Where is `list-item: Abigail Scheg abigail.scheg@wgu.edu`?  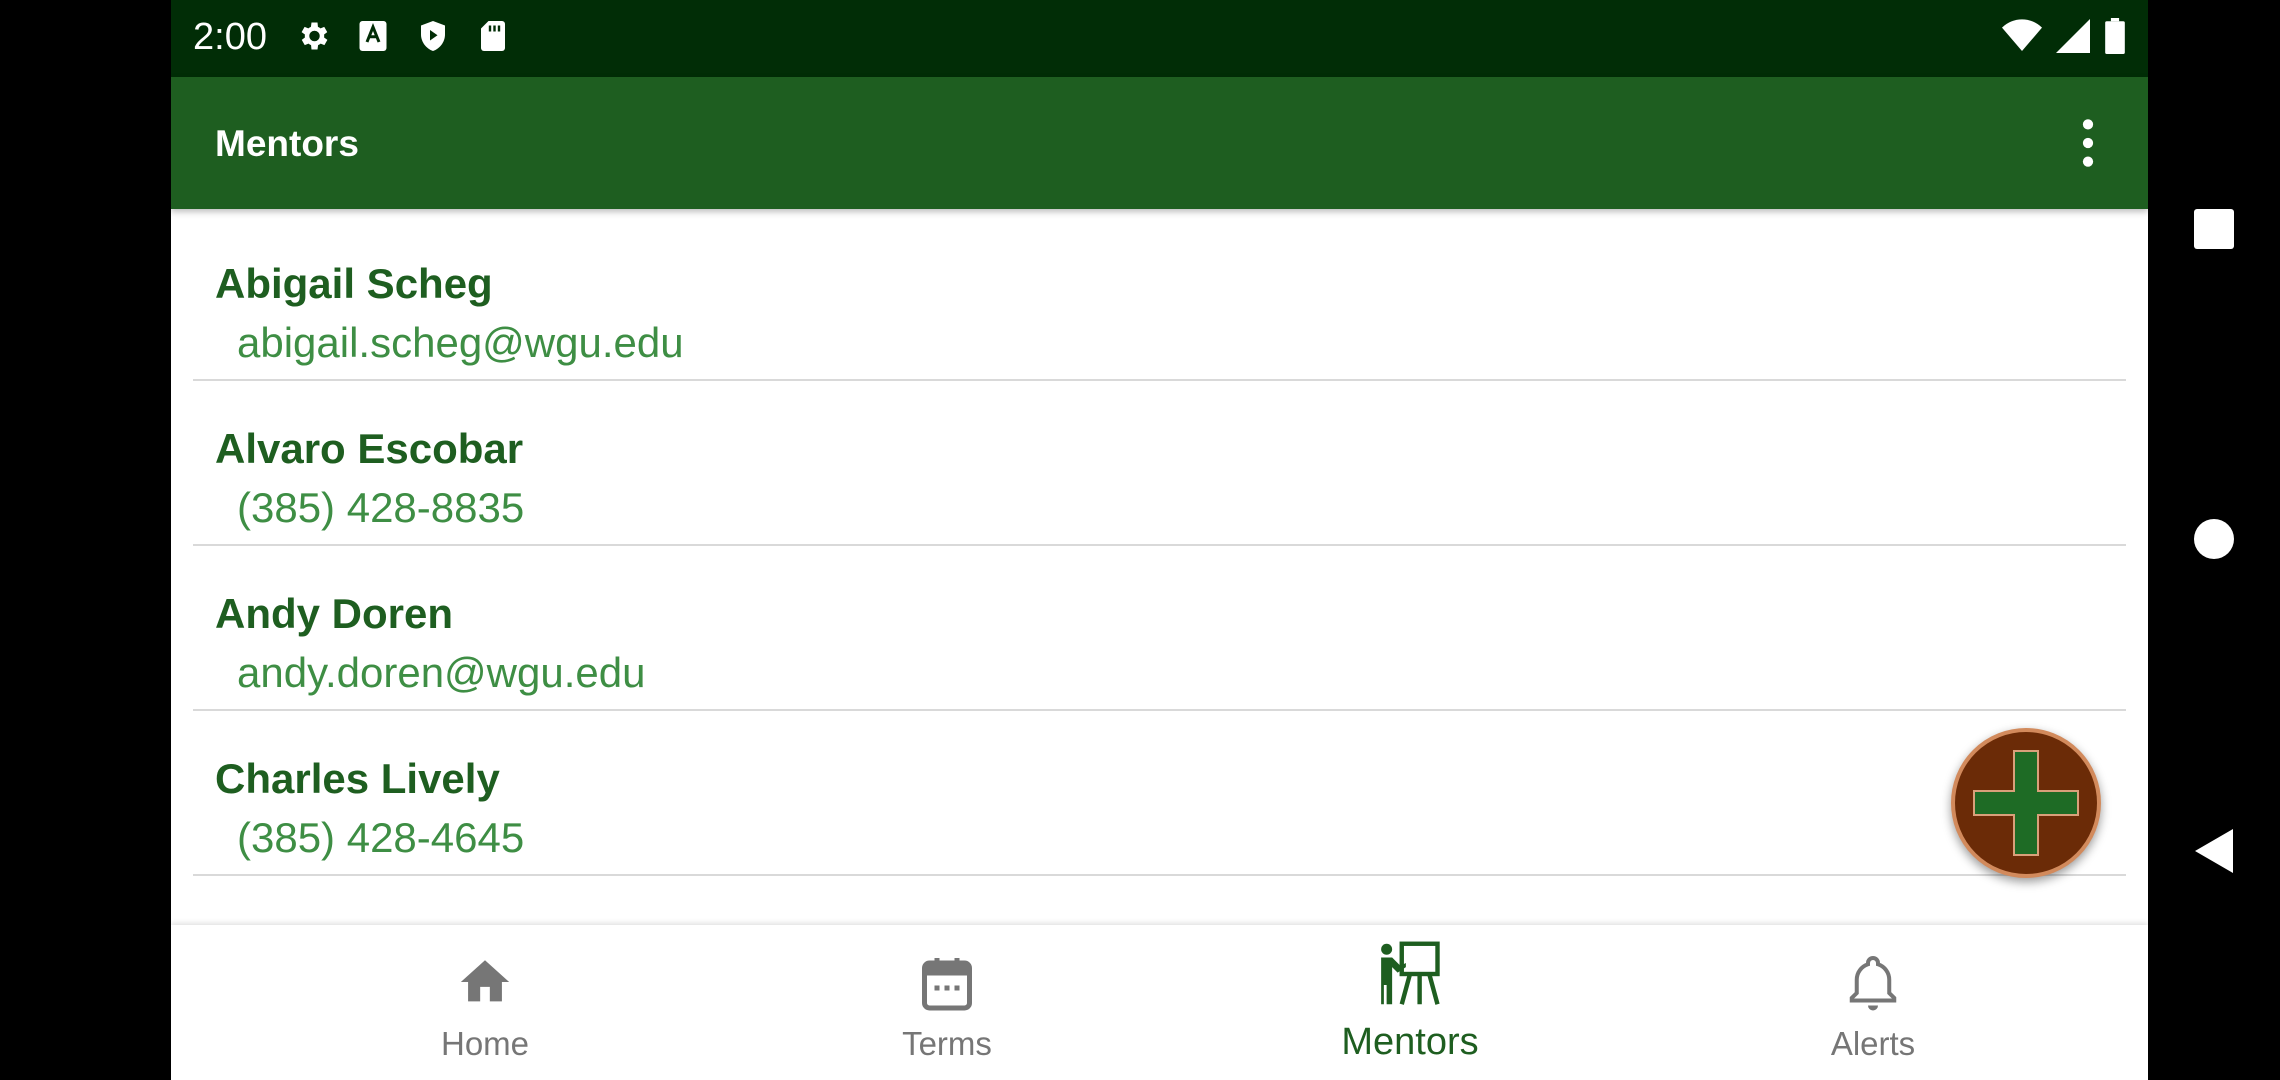
list-item: Abigail Scheg abigail.scheg@wgu.edu is located at coordinates (1159, 298).